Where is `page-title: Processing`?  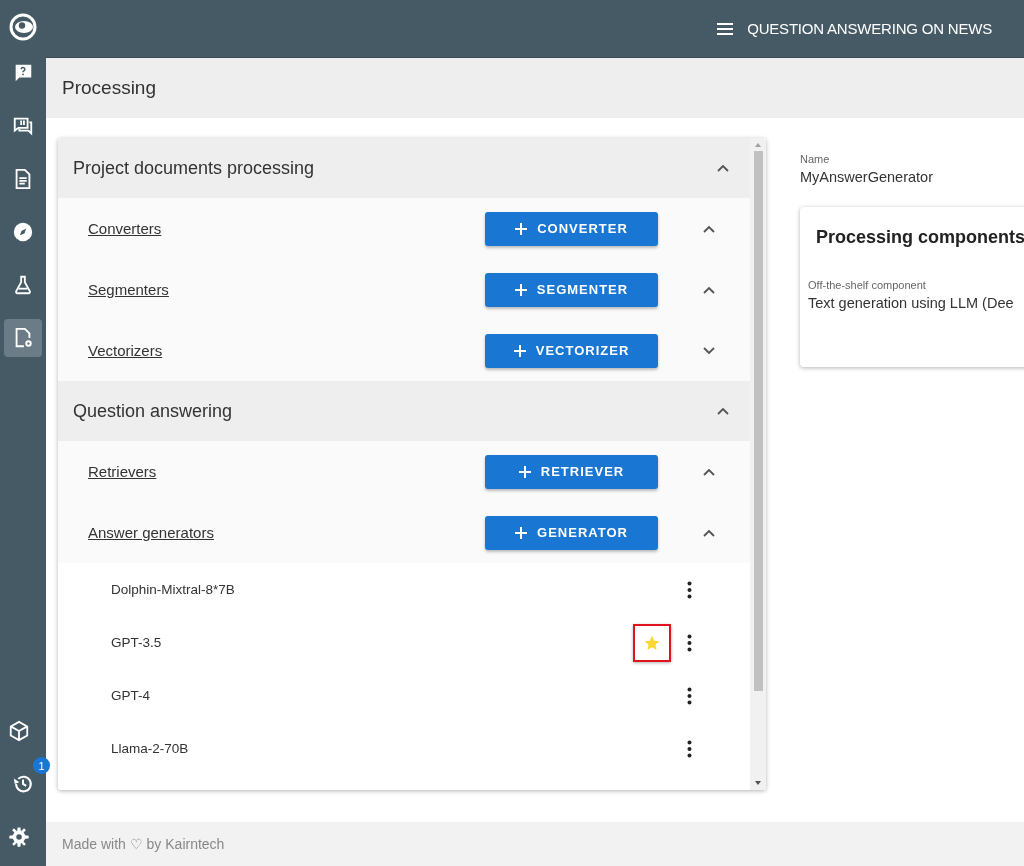
page-title: Processing is located at coordinates (109, 88).